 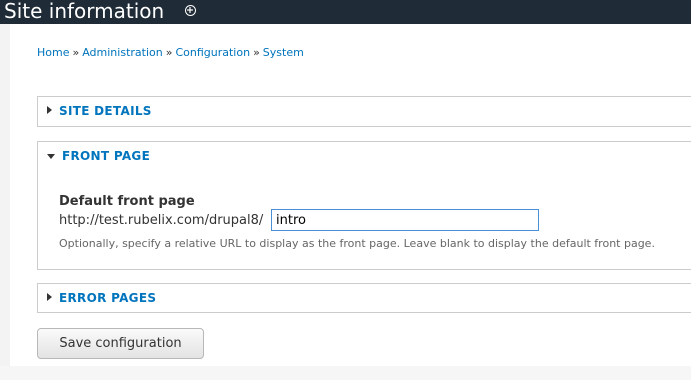 What do you see at coordinates (190, 10) in the screenshot?
I see `plus-circle-icon` at bounding box center [190, 10].